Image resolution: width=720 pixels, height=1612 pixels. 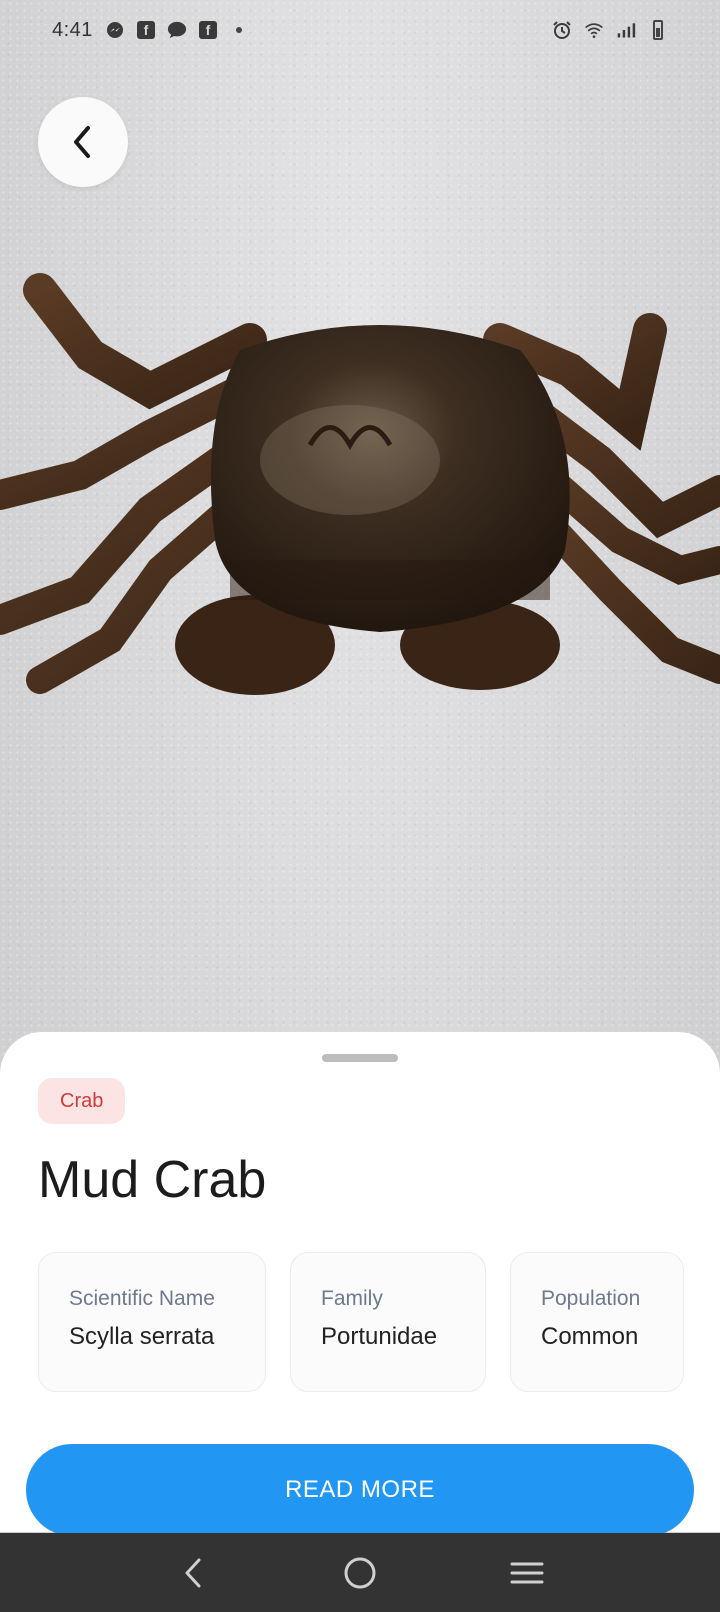 I want to click on nav-recents-button, so click(x=527, y=1573).